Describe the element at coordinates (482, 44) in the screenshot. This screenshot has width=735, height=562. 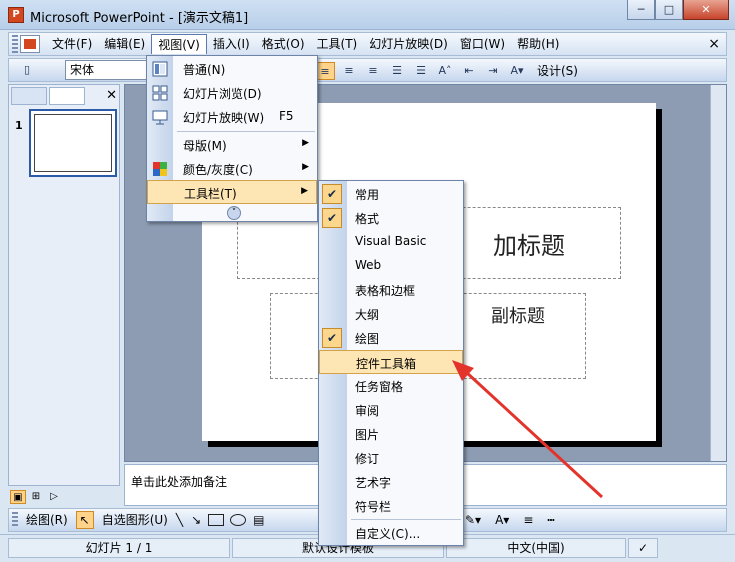
I see `menu-window: 窗口(W)` at that location.